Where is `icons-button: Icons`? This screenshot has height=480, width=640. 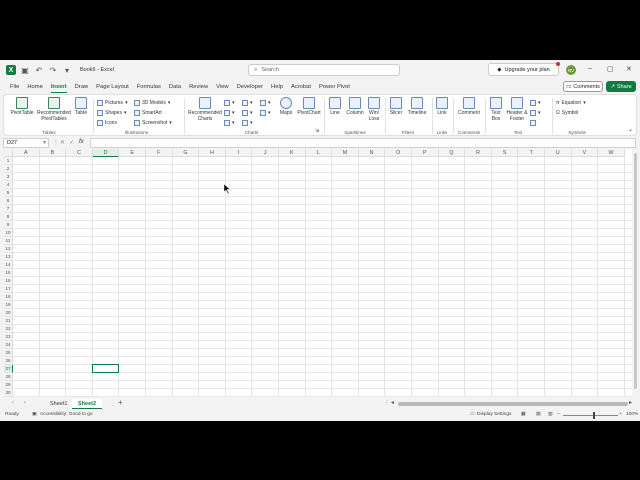
icons-button: Icons is located at coordinates (107, 123).